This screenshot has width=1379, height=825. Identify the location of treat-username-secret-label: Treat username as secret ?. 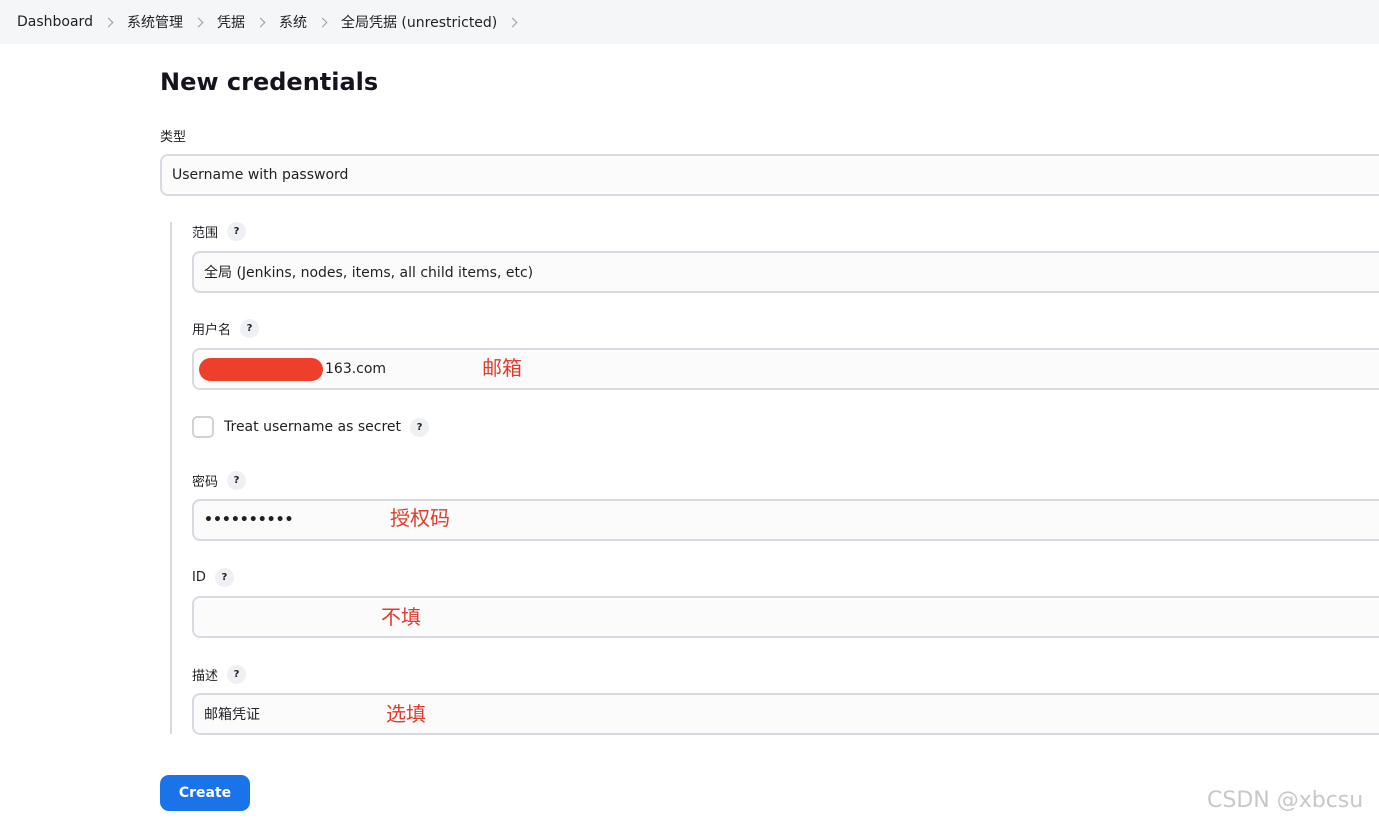
(326, 427).